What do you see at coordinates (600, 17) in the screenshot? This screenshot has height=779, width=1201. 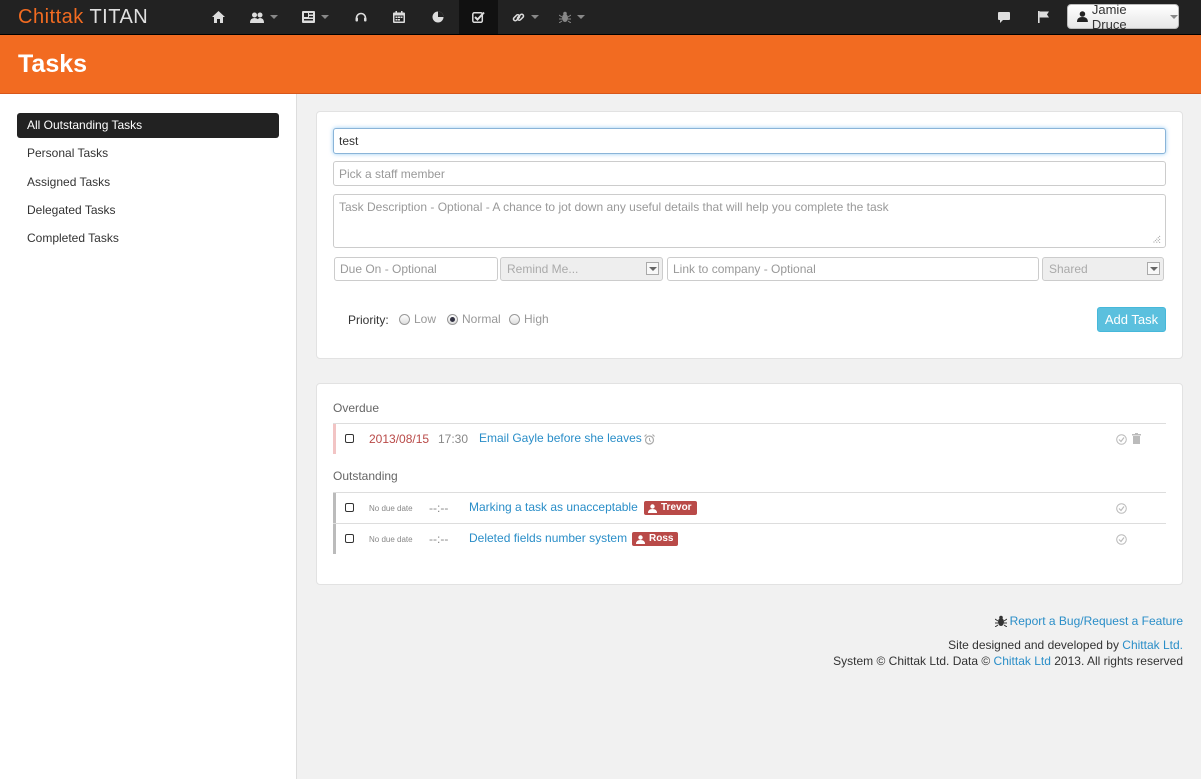 I see `top-navbar: Chittak TITAN Jamie Druce` at bounding box center [600, 17].